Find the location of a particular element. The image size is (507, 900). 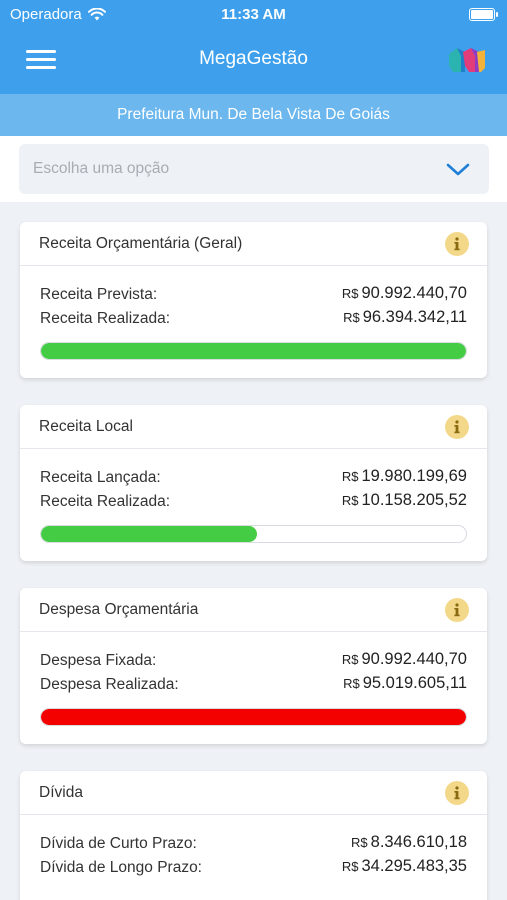

row-label: Dívida de Longo Prazo: is located at coordinates (121, 867).